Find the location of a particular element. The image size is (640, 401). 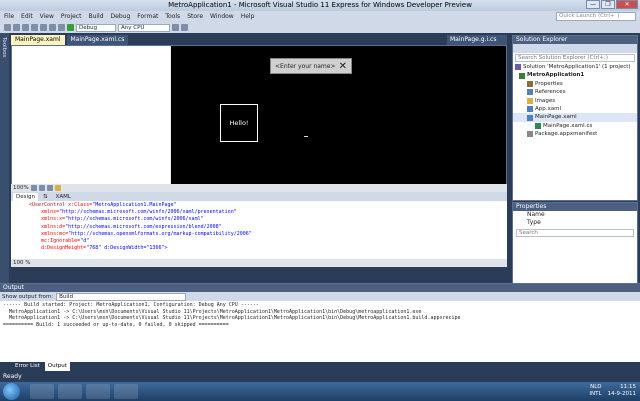

tree-item: Package.appxmanifest is located at coordinates (575, 134).